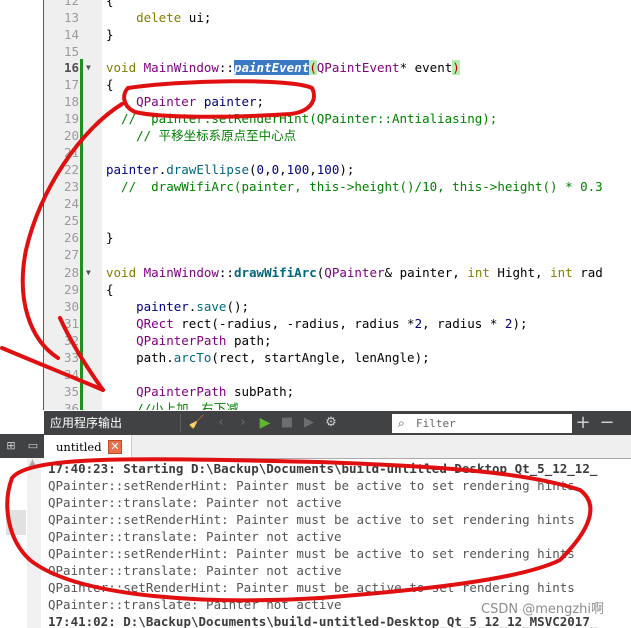 The width and height of the screenshot is (631, 628). Describe the element at coordinates (32, 463) in the screenshot. I see `scroll-up-icon: ▲` at that location.